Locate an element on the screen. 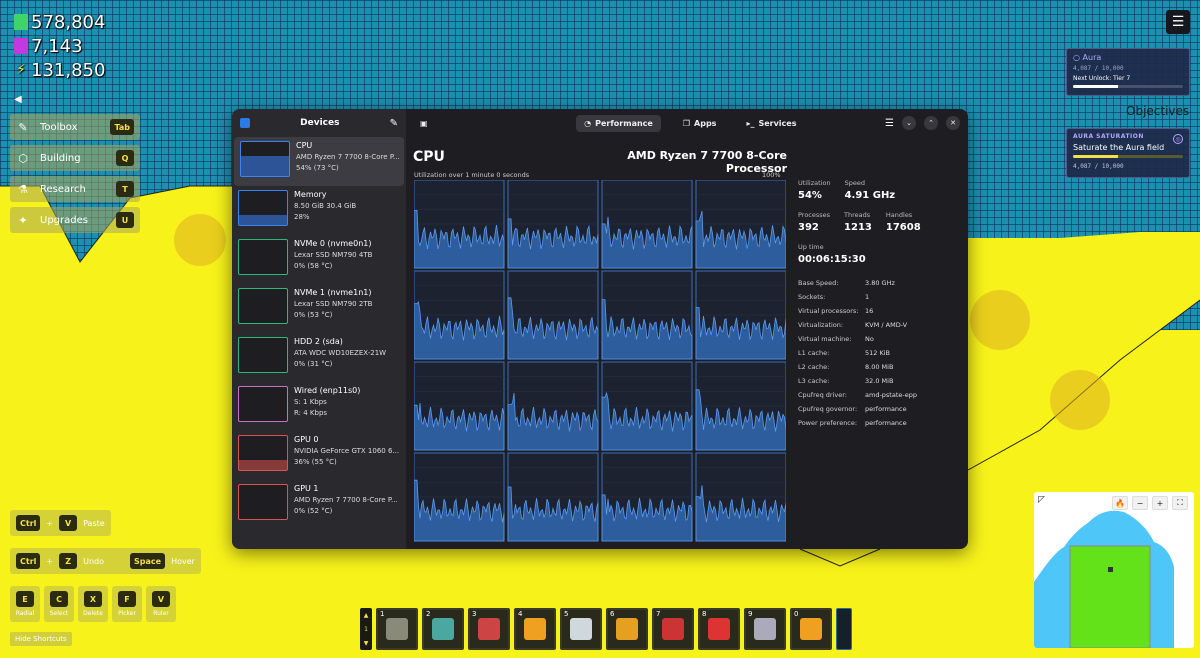  menu-item-label: Toolbox is located at coordinates (59, 127).